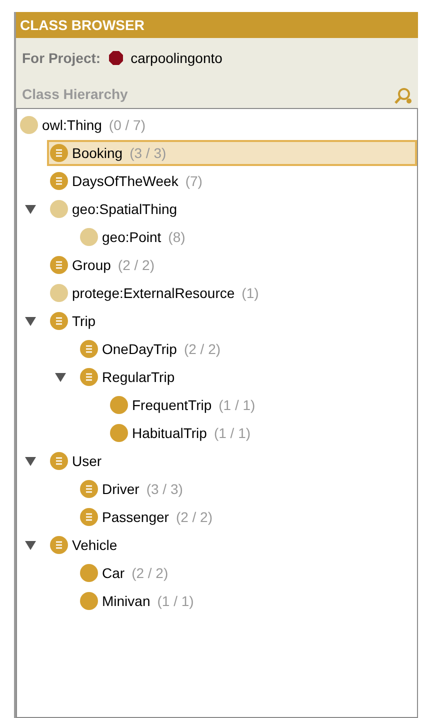 Image resolution: width=421 pixels, height=718 pixels. What do you see at coordinates (82, 25) in the screenshot?
I see `panel-title: CLASS BROWSER` at bounding box center [82, 25].